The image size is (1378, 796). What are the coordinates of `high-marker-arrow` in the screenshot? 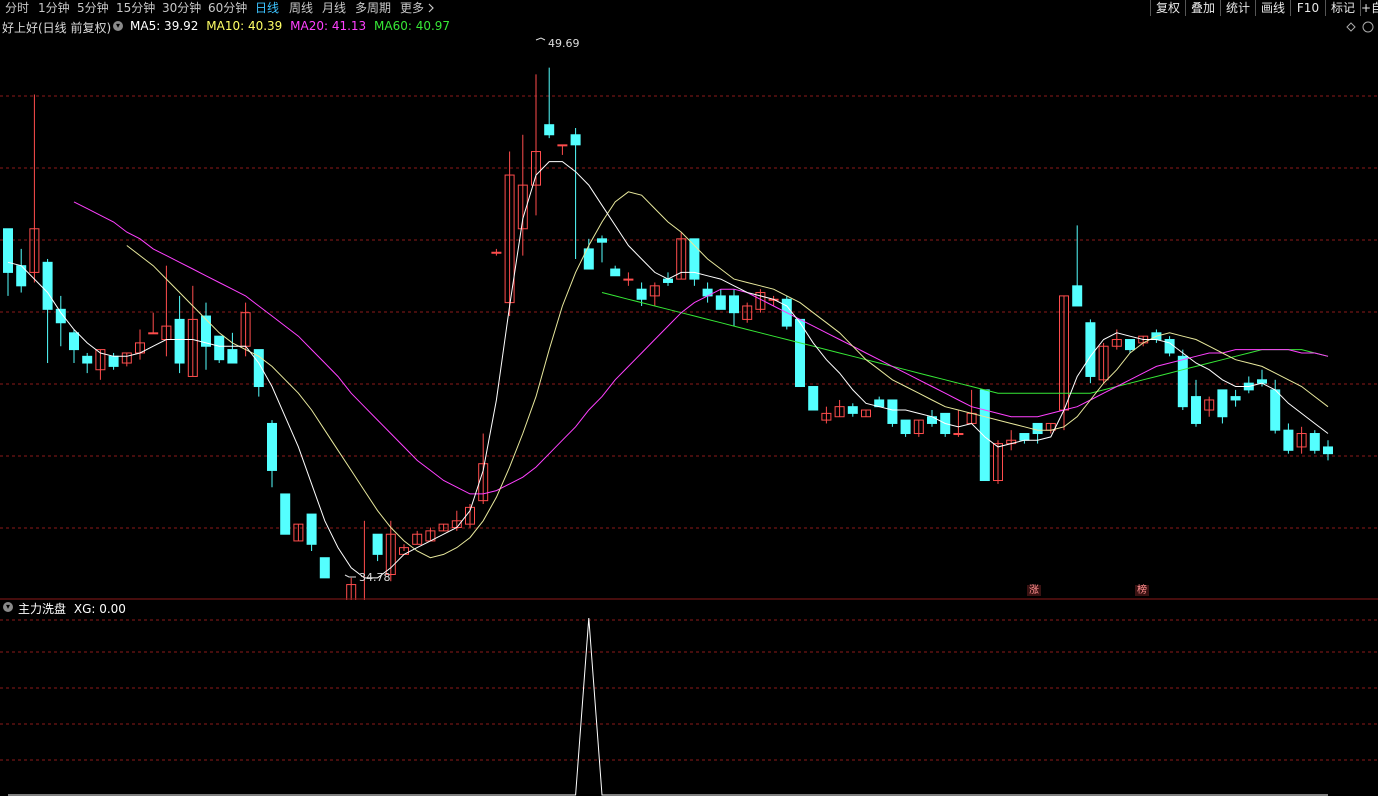 It's located at (540, 39).